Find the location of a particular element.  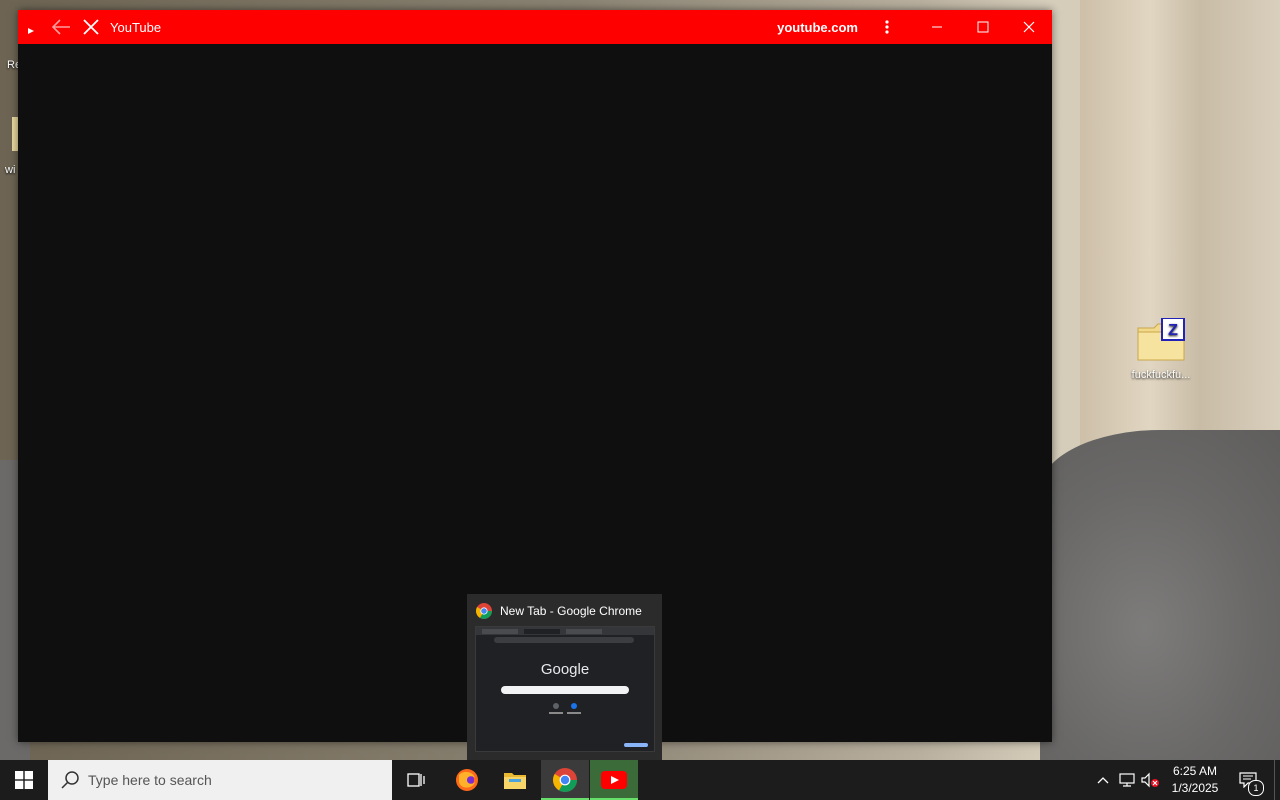

preview-thumbnail: Google is located at coordinates (565, 689).